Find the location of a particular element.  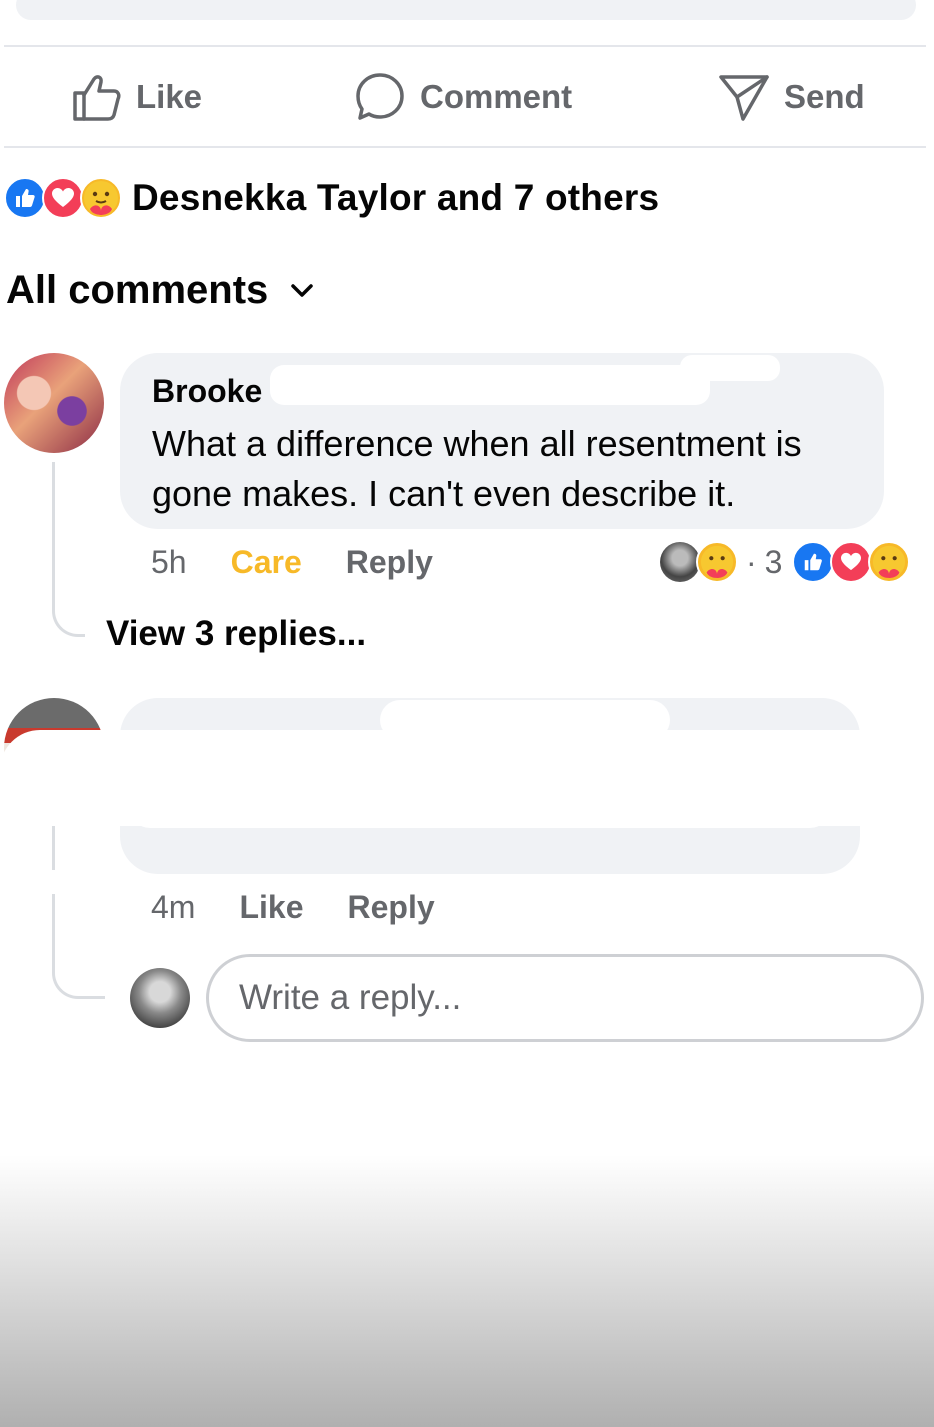

comment-timestamp: 5h is located at coordinates (169, 562).